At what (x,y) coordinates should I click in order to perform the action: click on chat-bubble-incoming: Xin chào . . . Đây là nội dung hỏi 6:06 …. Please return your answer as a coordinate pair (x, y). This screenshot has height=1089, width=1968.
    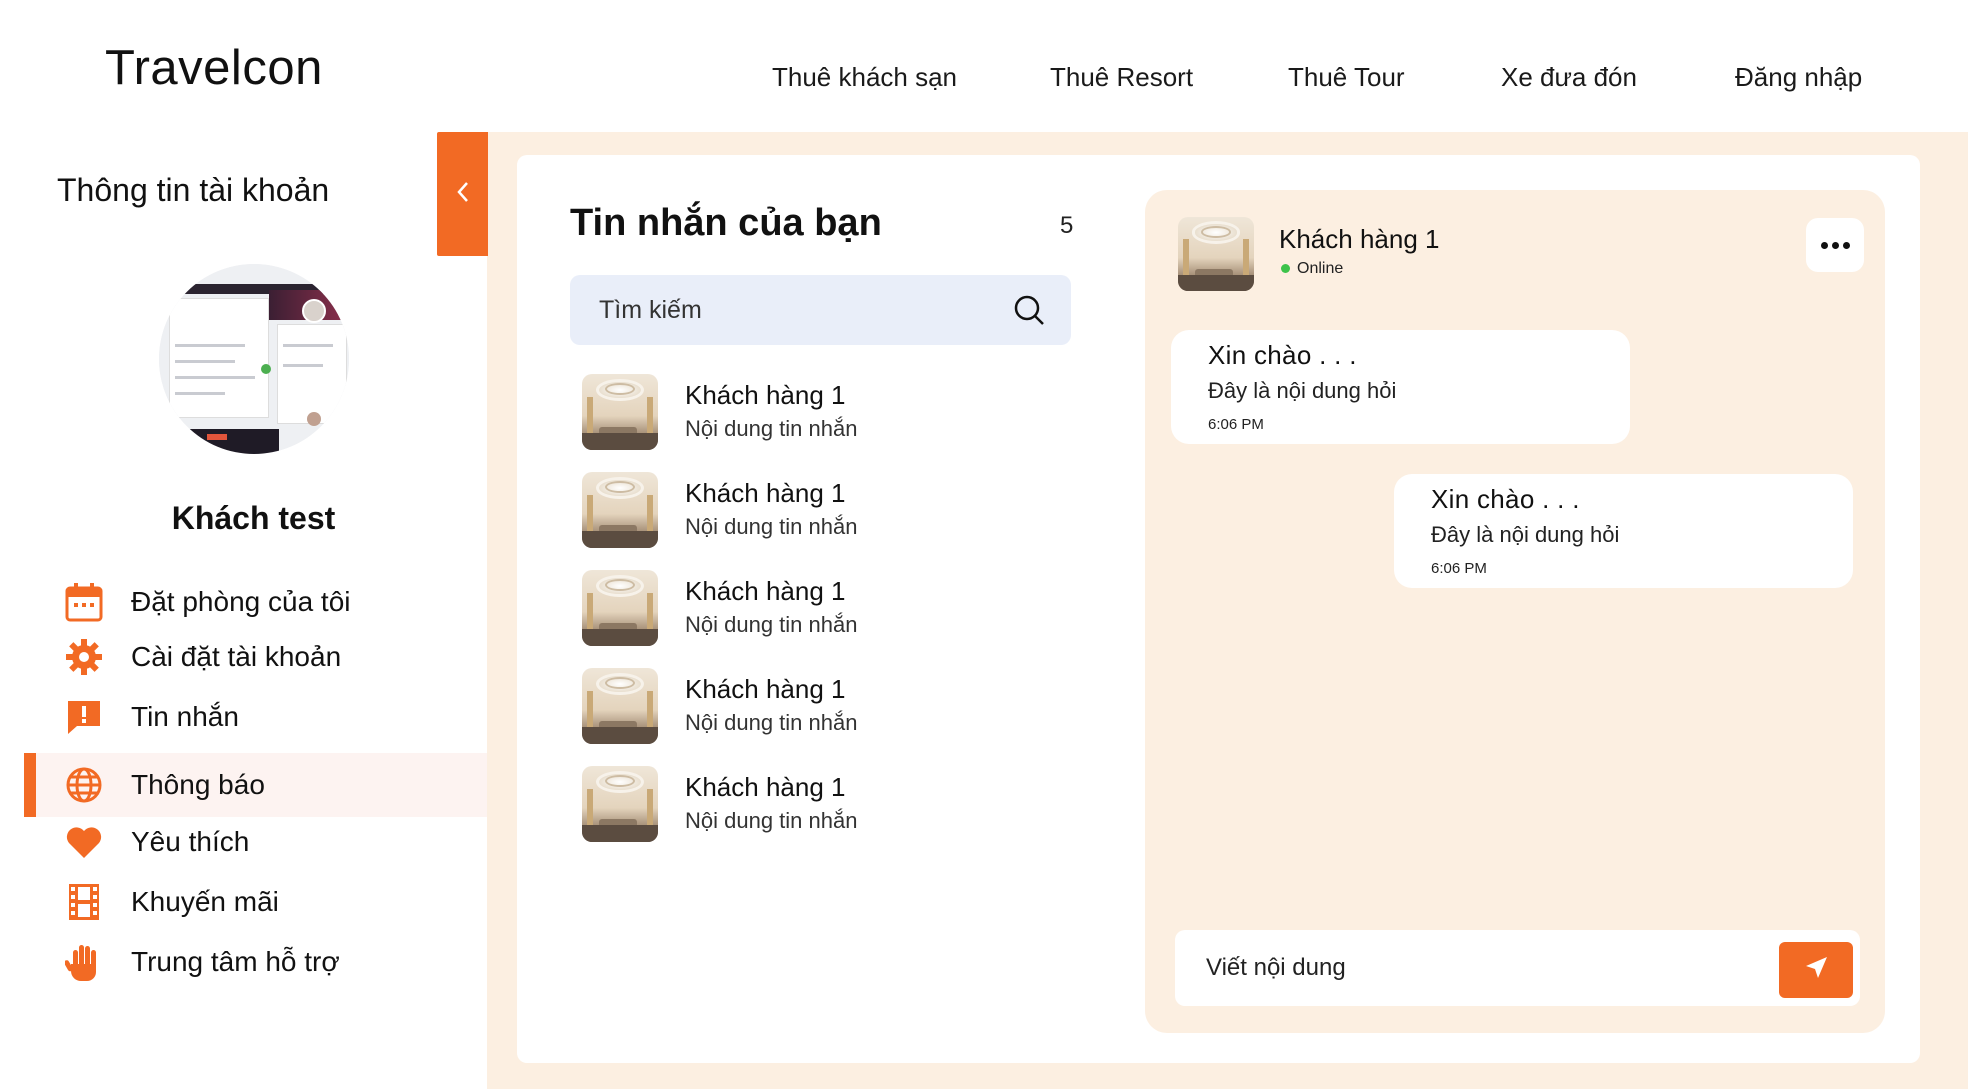
    Looking at the image, I should click on (1400, 387).